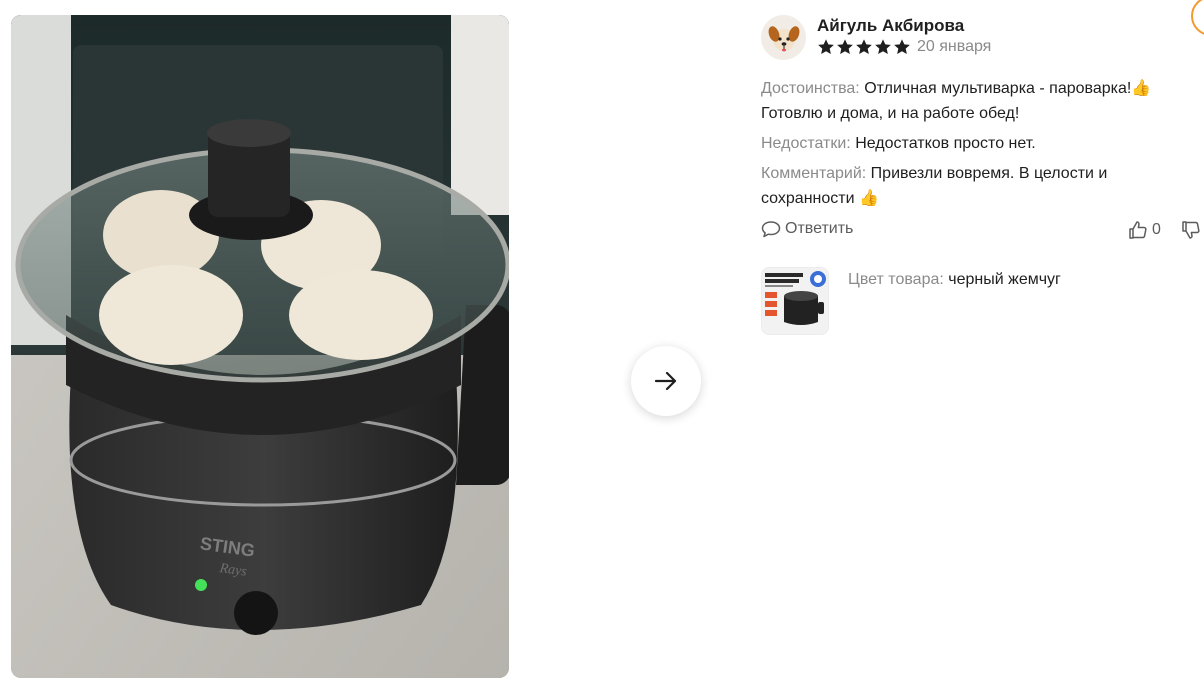 Image resolution: width=1204 pixels, height=685 pixels. What do you see at coordinates (896, 279) in the screenshot?
I see `variant-label: Цвет товара:` at bounding box center [896, 279].